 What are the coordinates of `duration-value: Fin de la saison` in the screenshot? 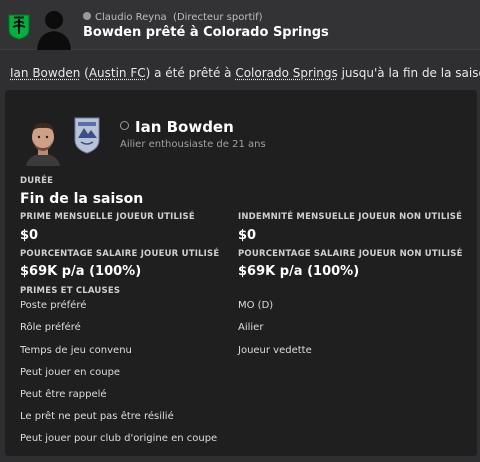 It's located at (82, 199).